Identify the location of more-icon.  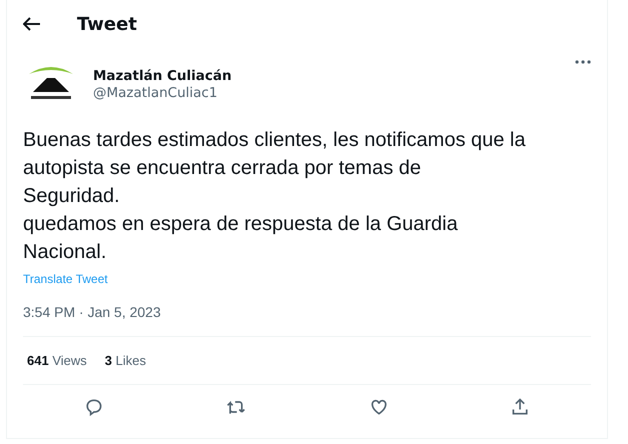
(583, 62).